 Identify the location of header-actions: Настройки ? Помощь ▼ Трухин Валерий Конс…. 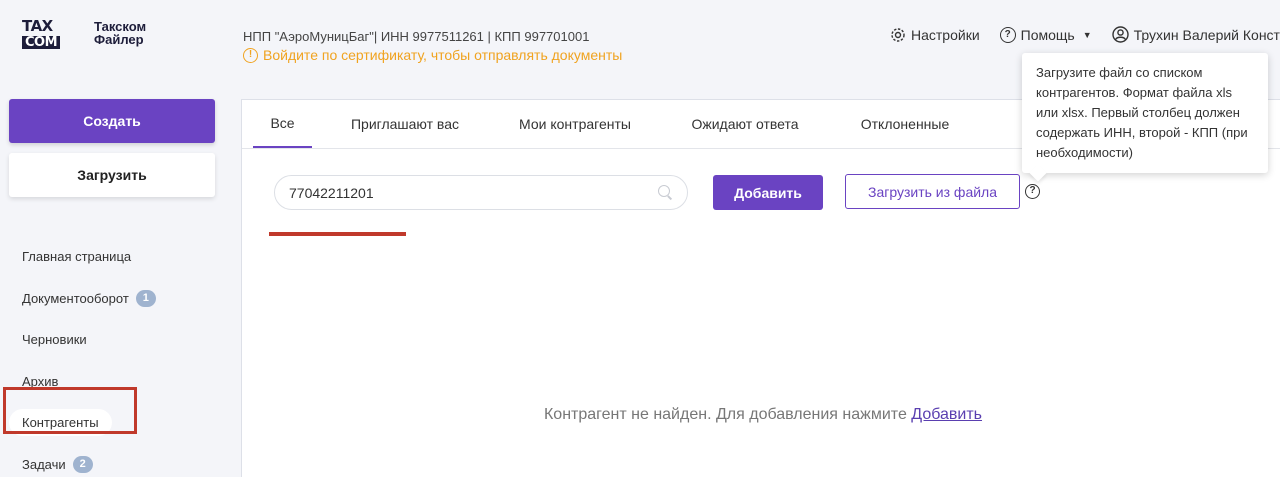
(1085, 34).